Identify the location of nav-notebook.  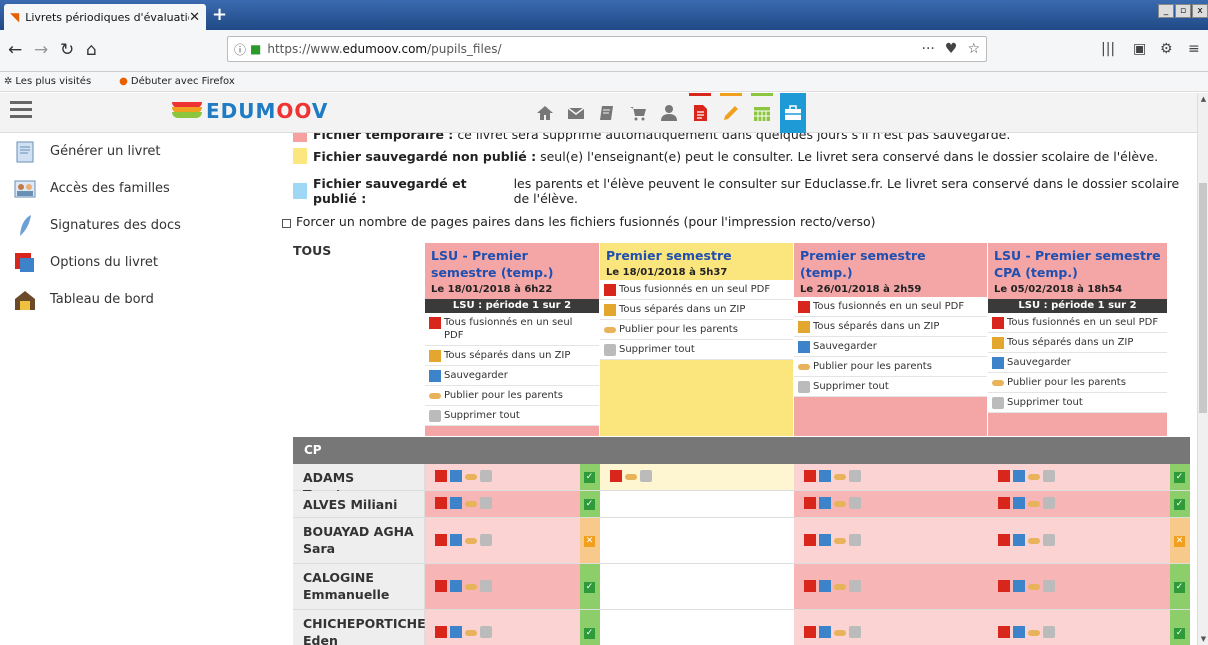
(607, 113).